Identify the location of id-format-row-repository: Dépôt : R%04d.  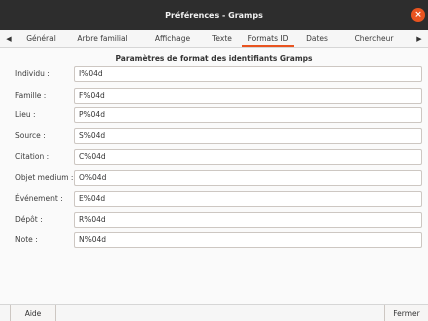
(214, 220).